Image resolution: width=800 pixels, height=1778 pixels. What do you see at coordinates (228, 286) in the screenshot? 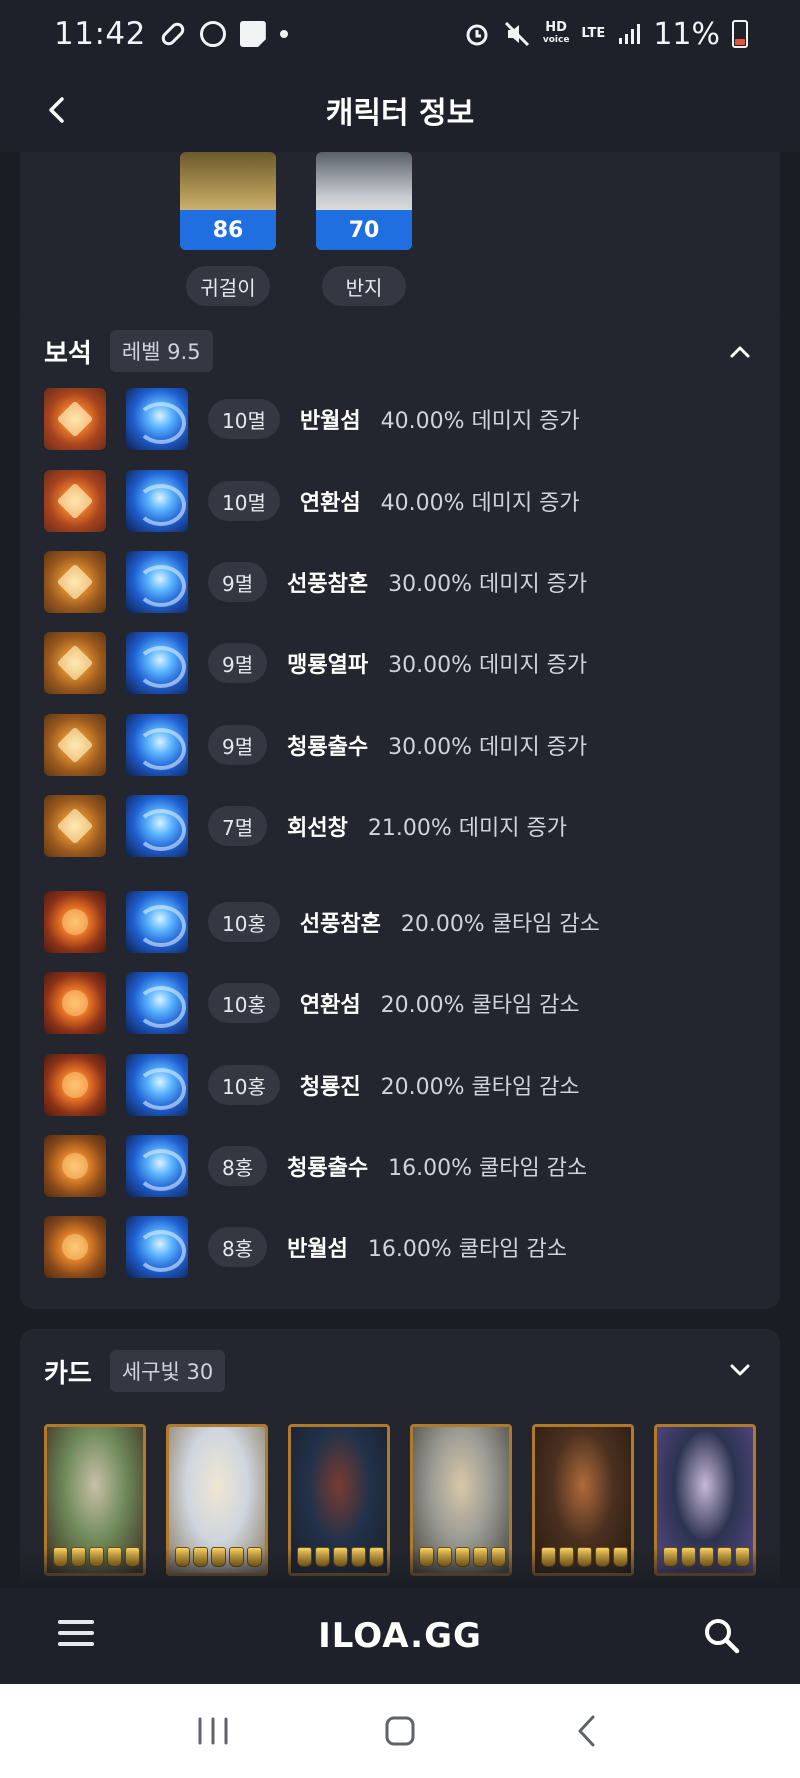
I see `accessory-label: 귀걸이` at bounding box center [228, 286].